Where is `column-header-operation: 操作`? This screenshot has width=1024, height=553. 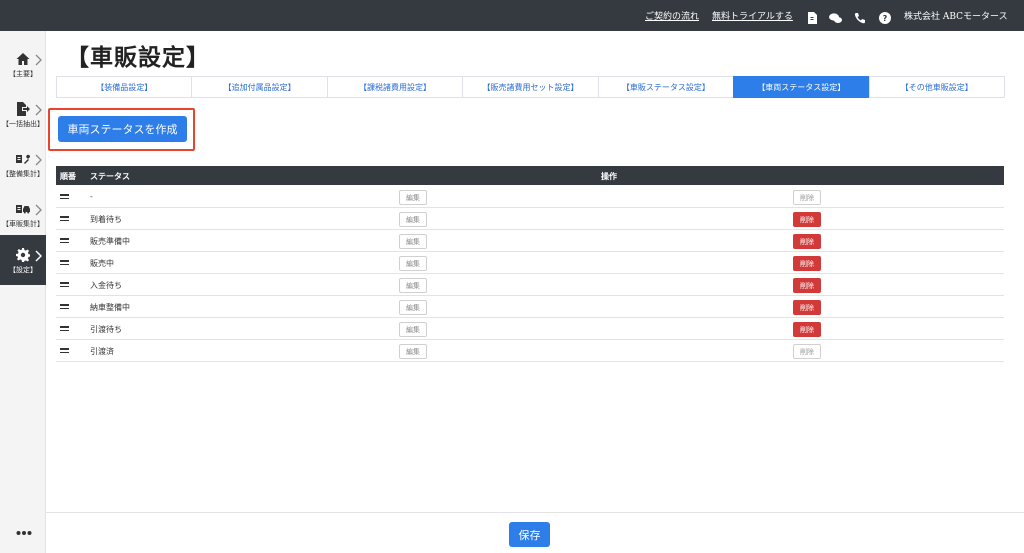
column-header-operation: 操作 is located at coordinates (609, 176).